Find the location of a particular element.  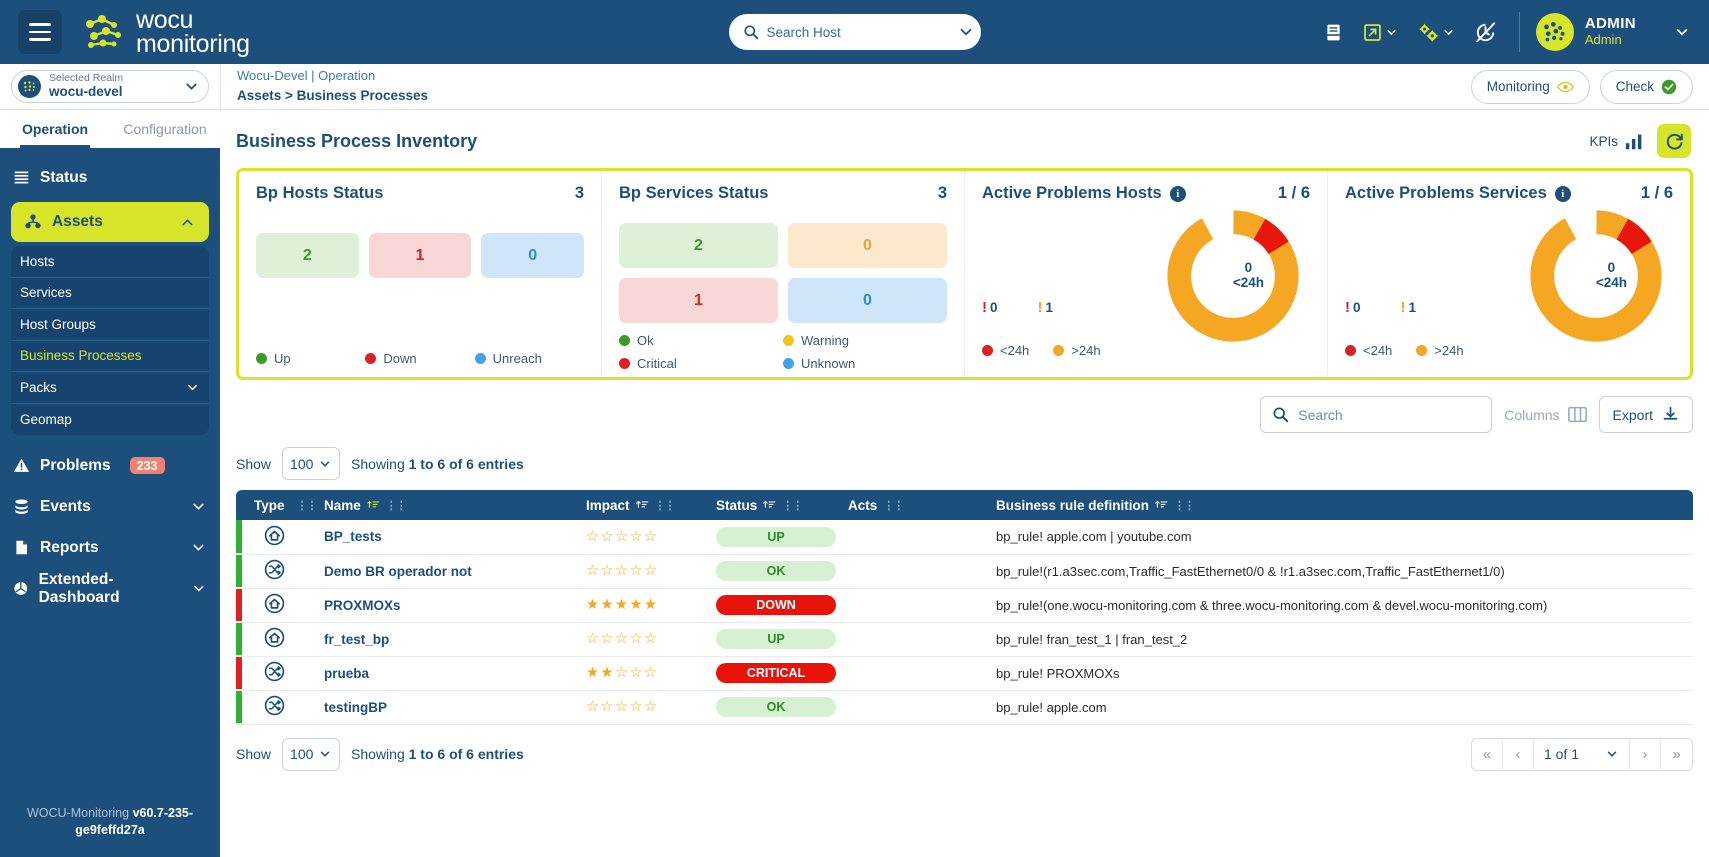

tile-critical: 1 is located at coordinates (698, 300).